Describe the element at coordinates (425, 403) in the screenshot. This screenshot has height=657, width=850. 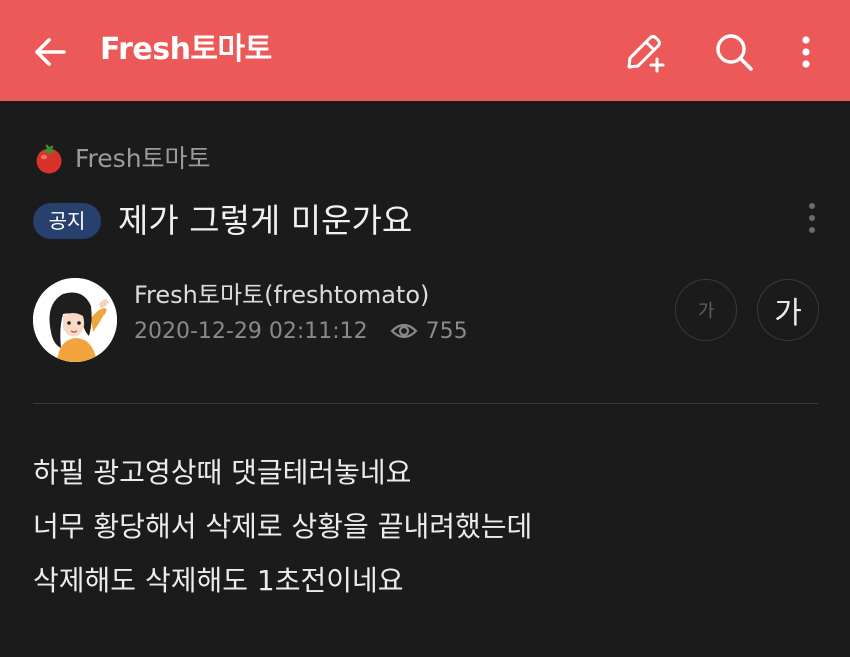
I see `divider` at that location.